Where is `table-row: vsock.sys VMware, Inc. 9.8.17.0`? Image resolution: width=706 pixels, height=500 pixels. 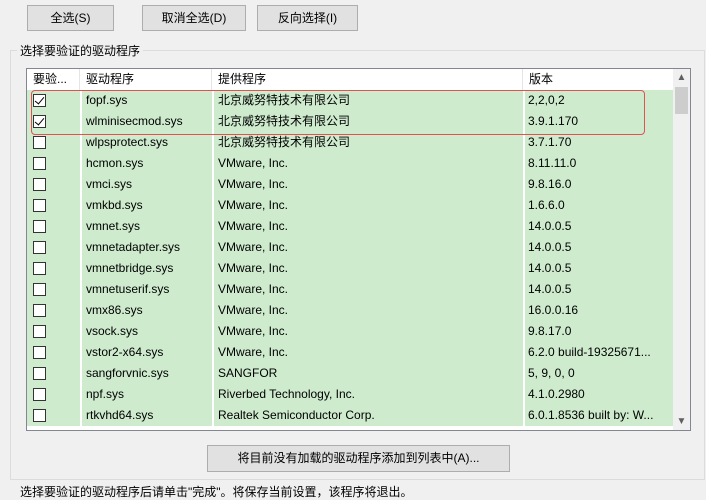
table-row: vsock.sys VMware, Inc. 9.8.17.0 is located at coordinates (350, 331).